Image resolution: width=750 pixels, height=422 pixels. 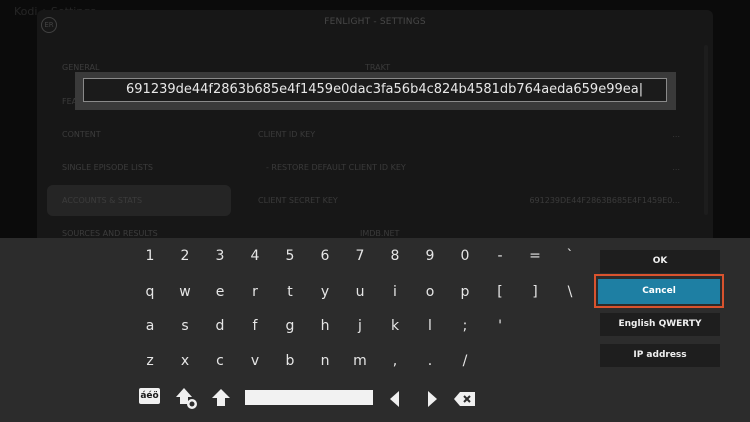 What do you see at coordinates (290, 361) in the screenshot?
I see `key: b` at bounding box center [290, 361].